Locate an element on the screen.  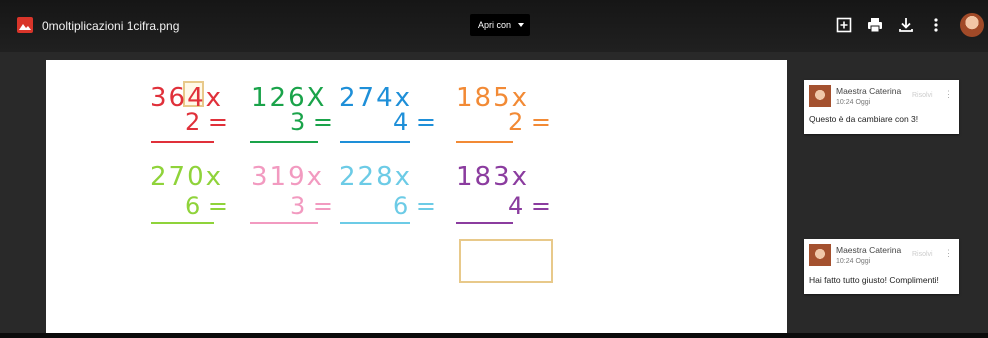
multiplicand: 319x is located at coordinates (287, 177).